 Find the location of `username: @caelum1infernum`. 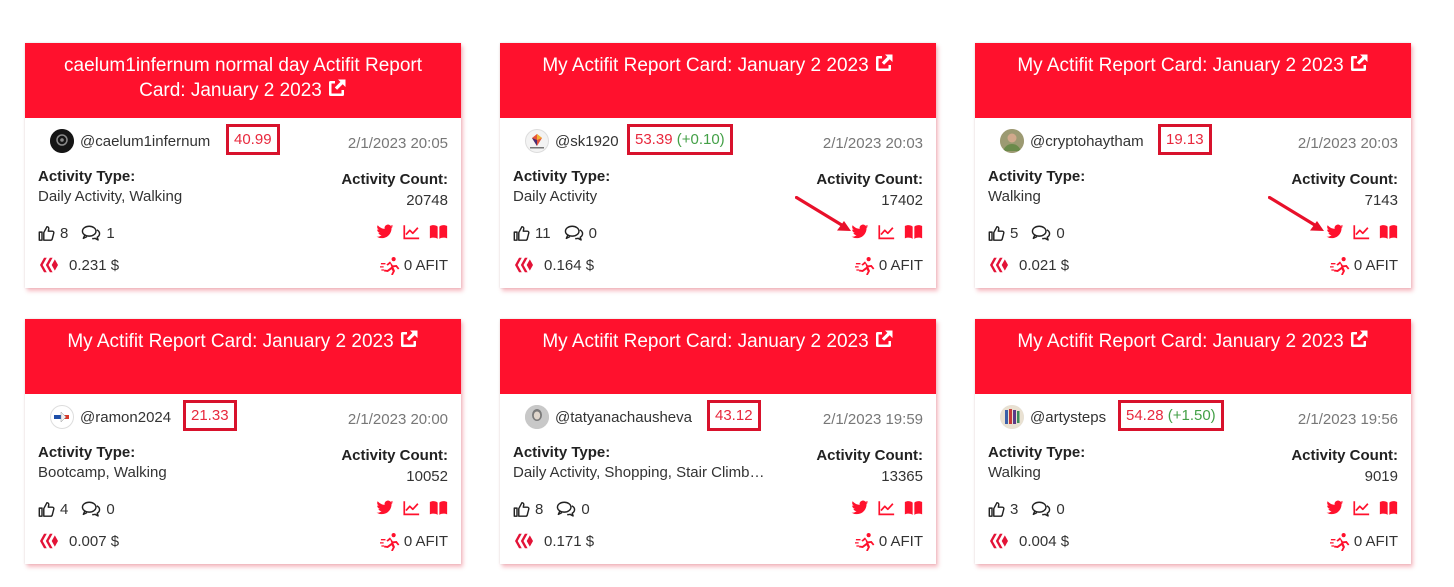

username: @caelum1infernum is located at coordinates (145, 141).